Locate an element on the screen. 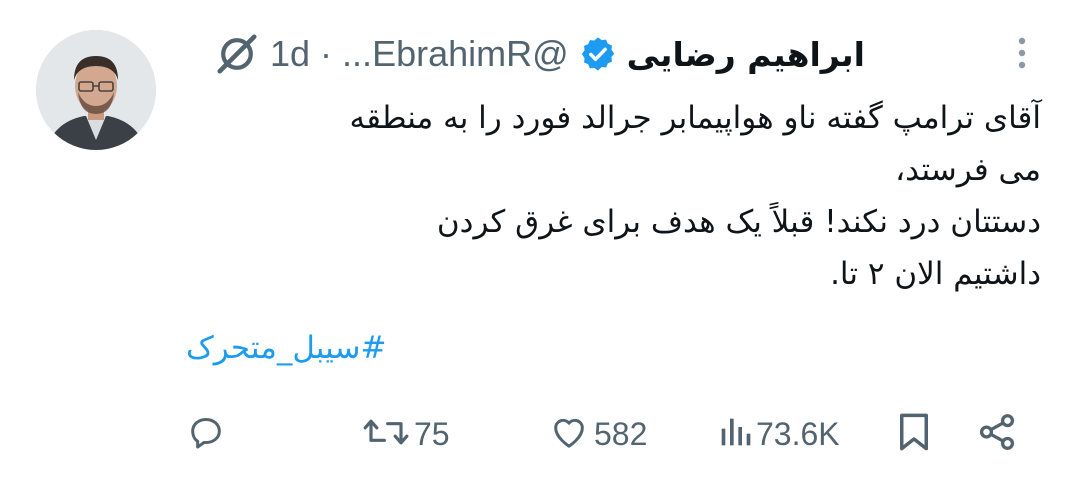 The image size is (1079, 490). avatar-photo is located at coordinates (96, 90).